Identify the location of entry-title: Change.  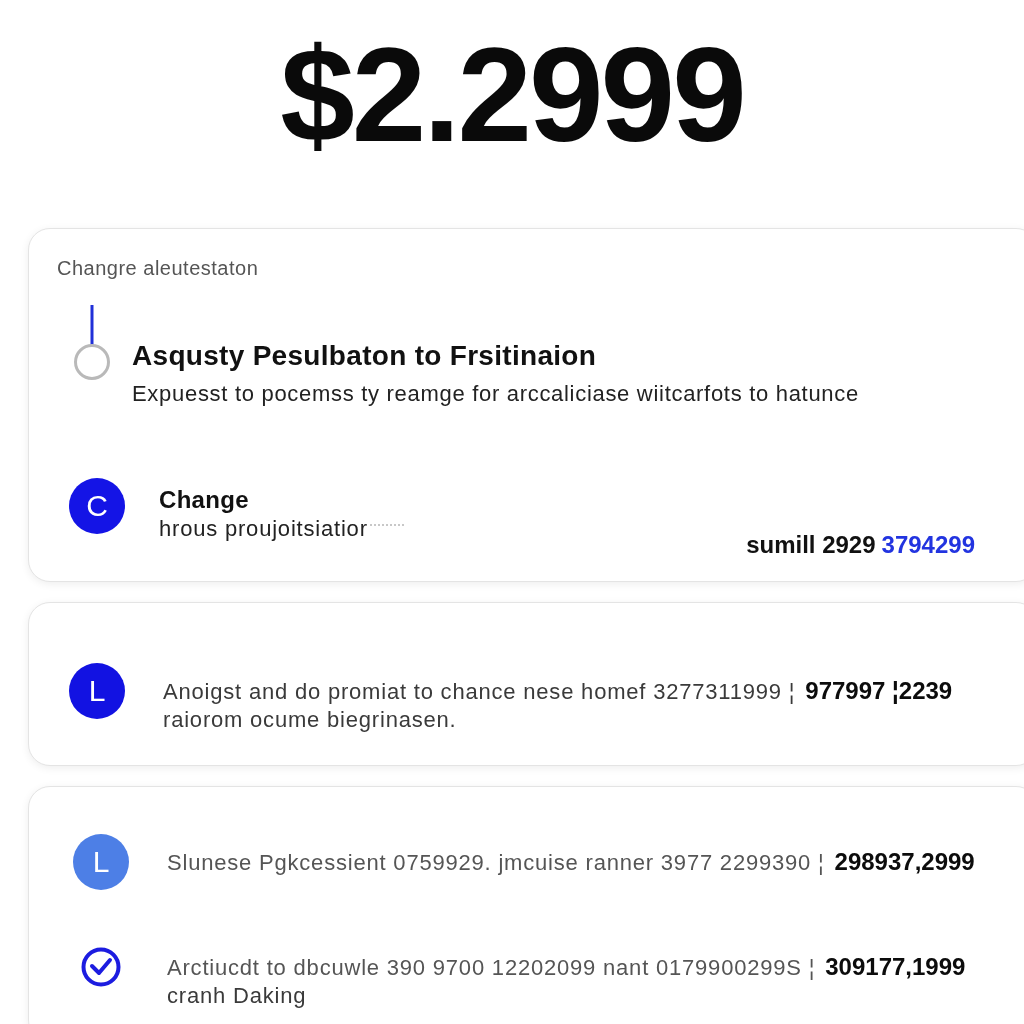
(204, 500).